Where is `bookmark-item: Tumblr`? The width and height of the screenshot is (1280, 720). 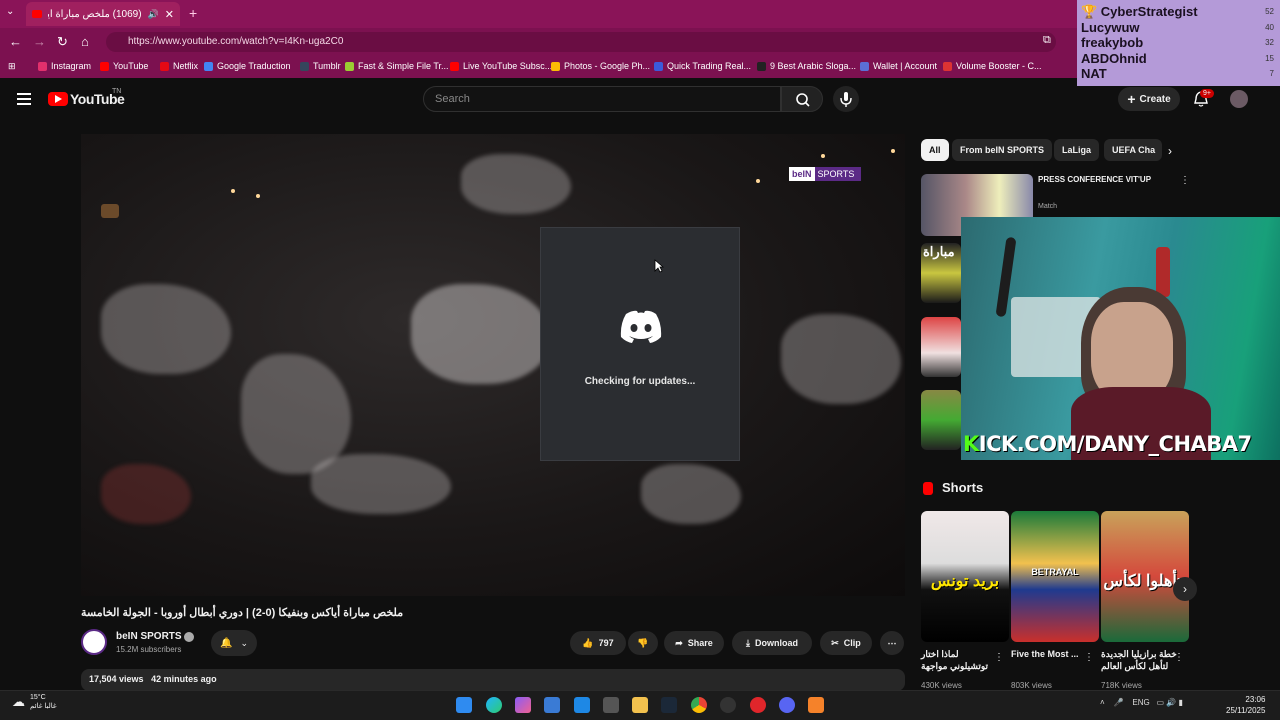
bookmark-item: Tumblr is located at coordinates (320, 66).